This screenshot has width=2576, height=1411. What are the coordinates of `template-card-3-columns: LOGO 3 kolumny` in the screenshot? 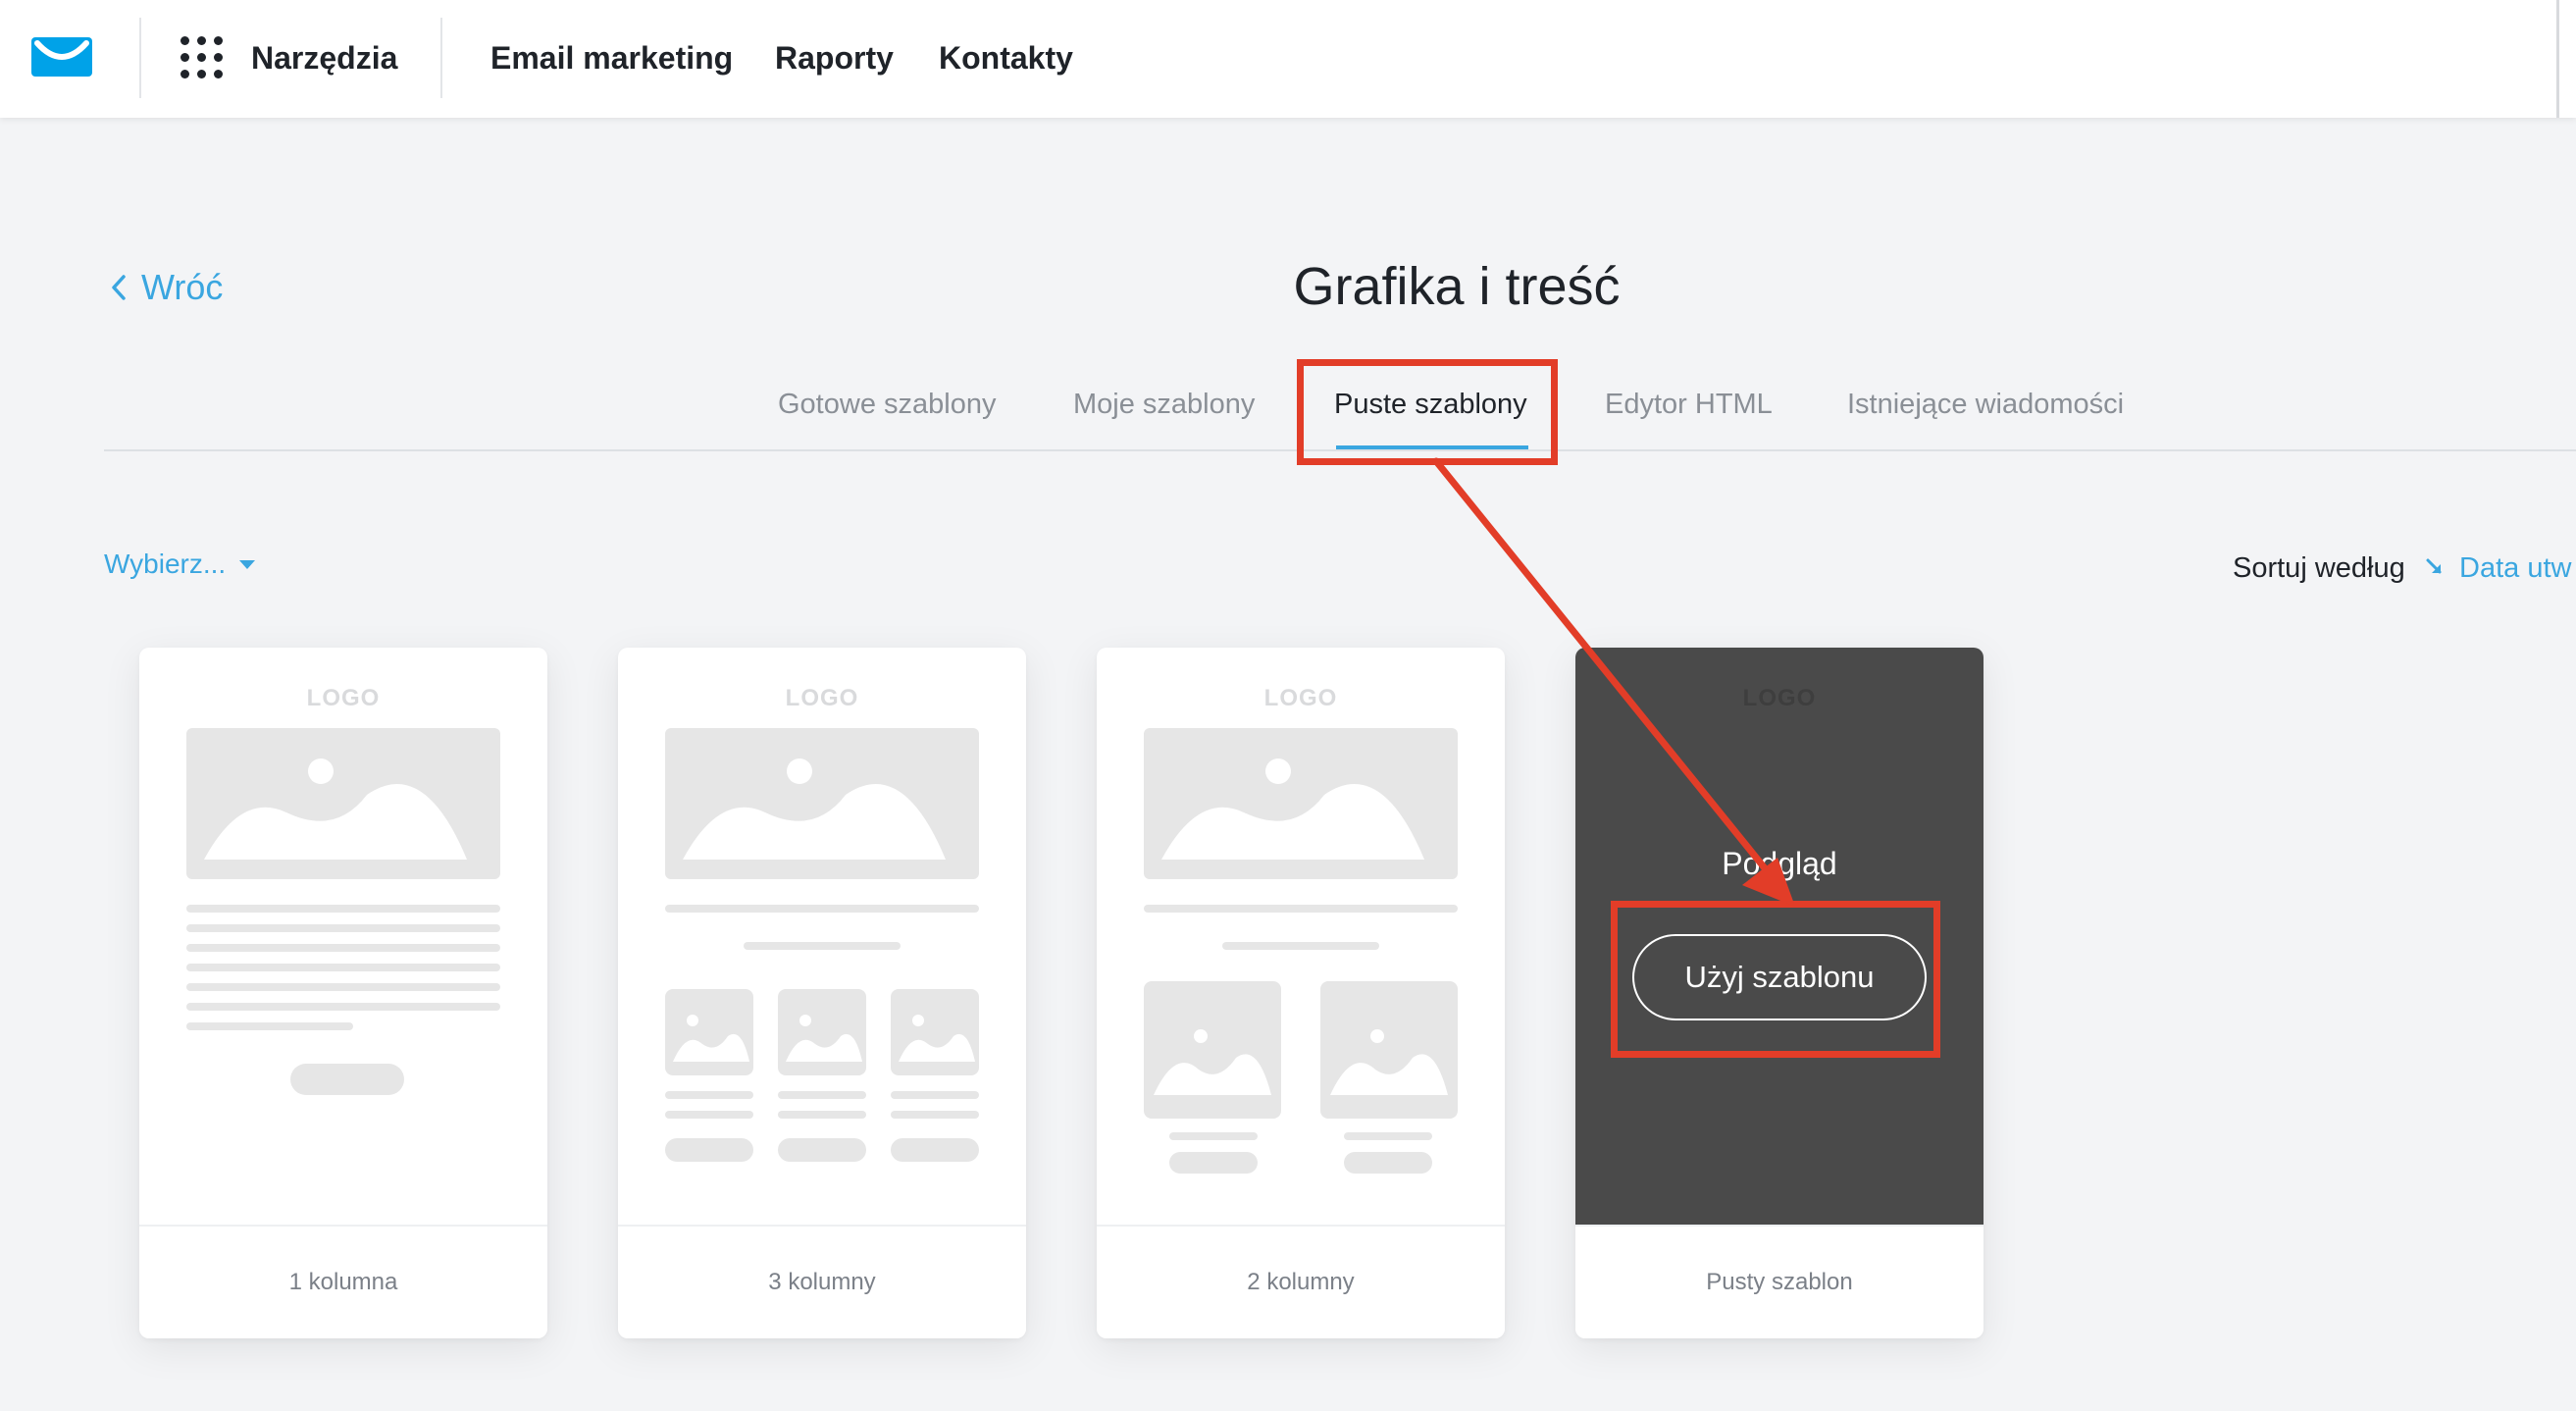 It's located at (822, 993).